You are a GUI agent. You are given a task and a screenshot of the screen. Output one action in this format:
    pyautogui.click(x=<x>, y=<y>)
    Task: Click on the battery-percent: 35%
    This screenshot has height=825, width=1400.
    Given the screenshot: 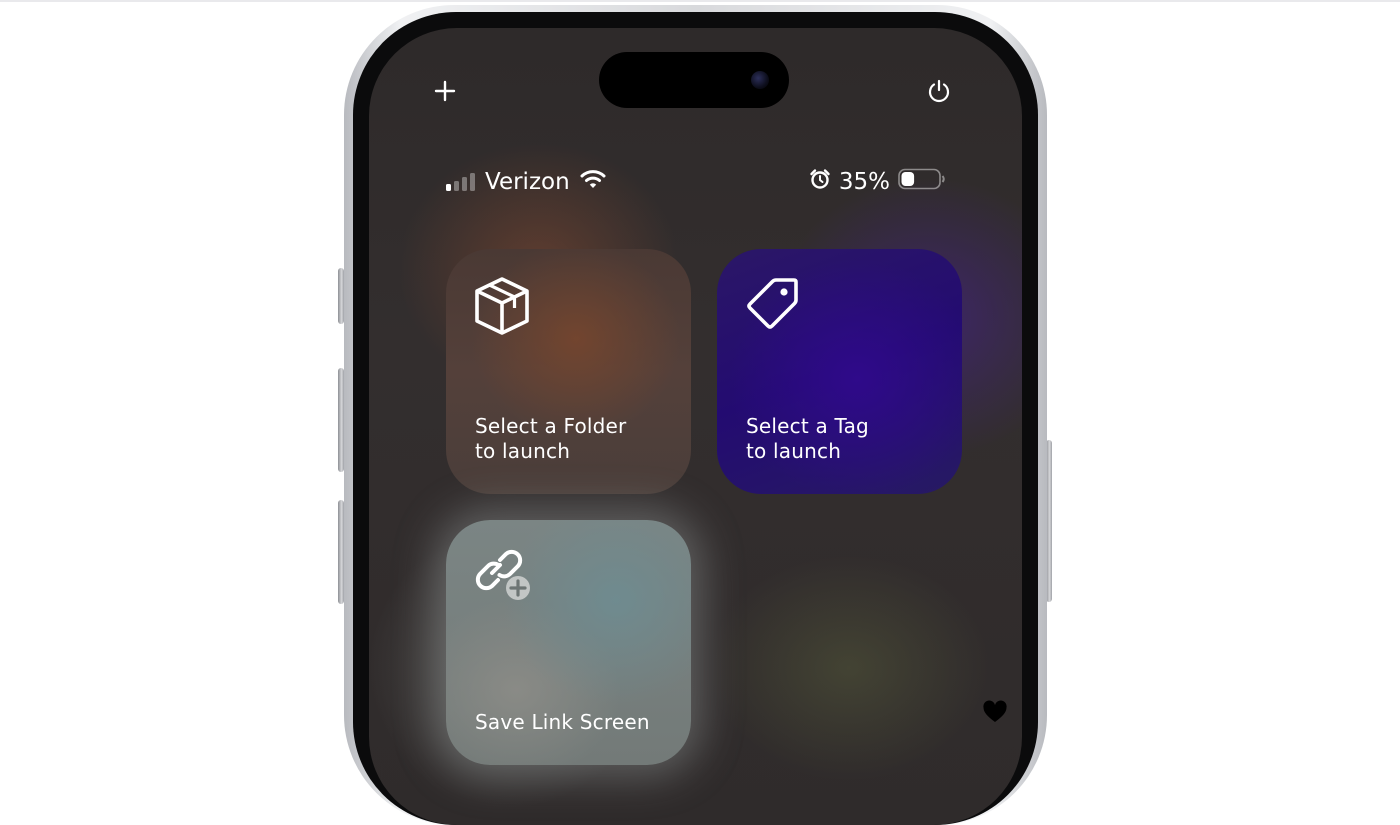 What is the action you would take?
    pyautogui.click(x=864, y=182)
    